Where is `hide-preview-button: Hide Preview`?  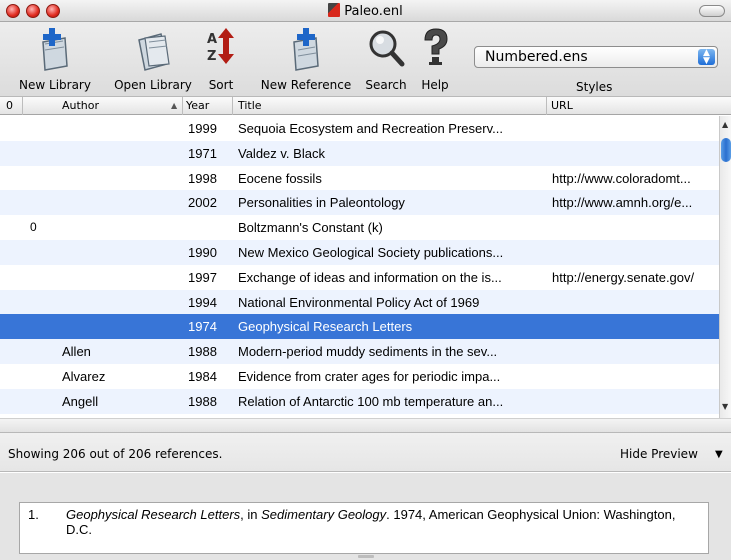 hide-preview-button: Hide Preview is located at coordinates (659, 454).